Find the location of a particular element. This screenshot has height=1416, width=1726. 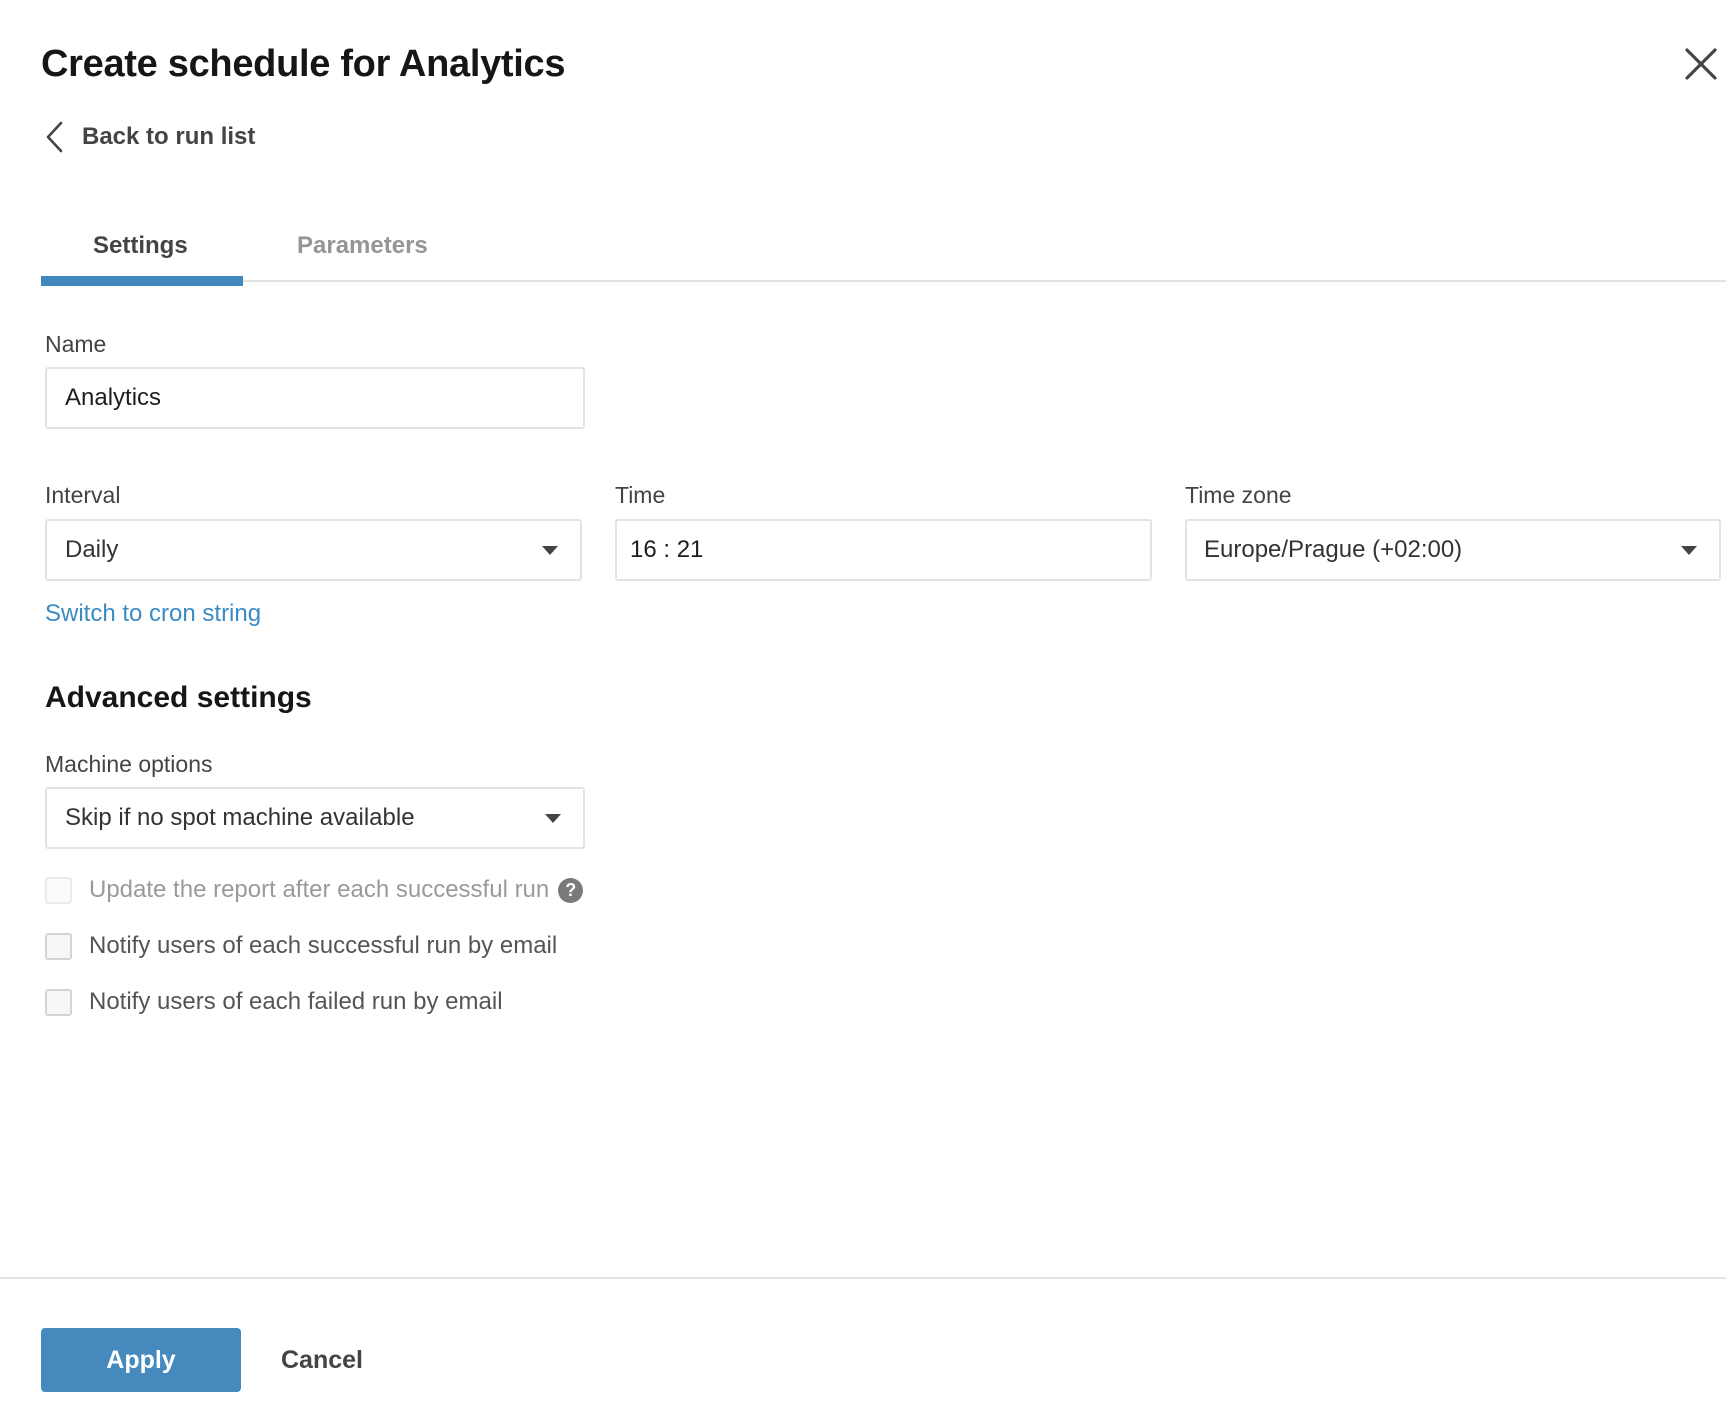

cancel-button: Cancel is located at coordinates (322, 1360).